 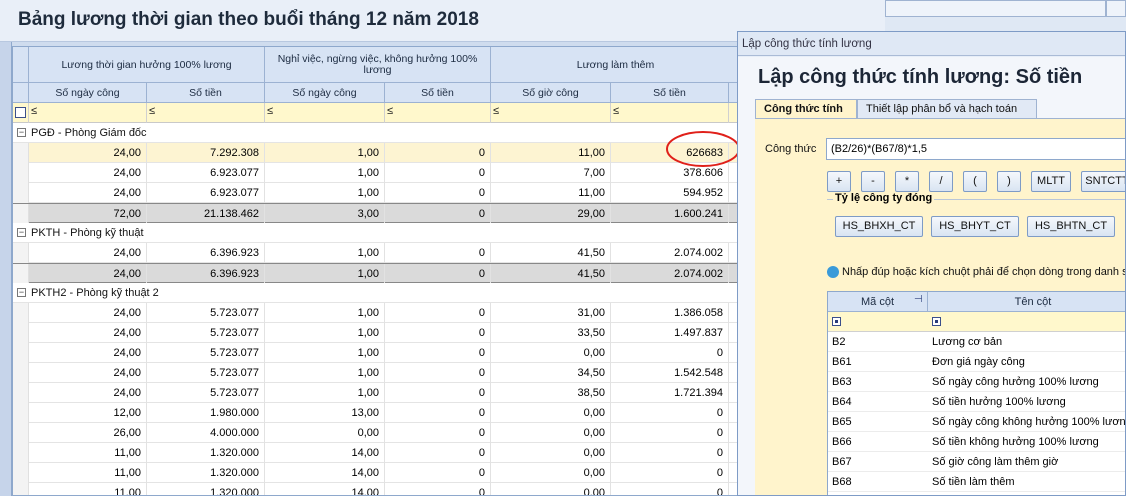 I want to click on table-row: 24,00 6.923.077 1,00 0 7,00 378.606, so click(x=376, y=173).